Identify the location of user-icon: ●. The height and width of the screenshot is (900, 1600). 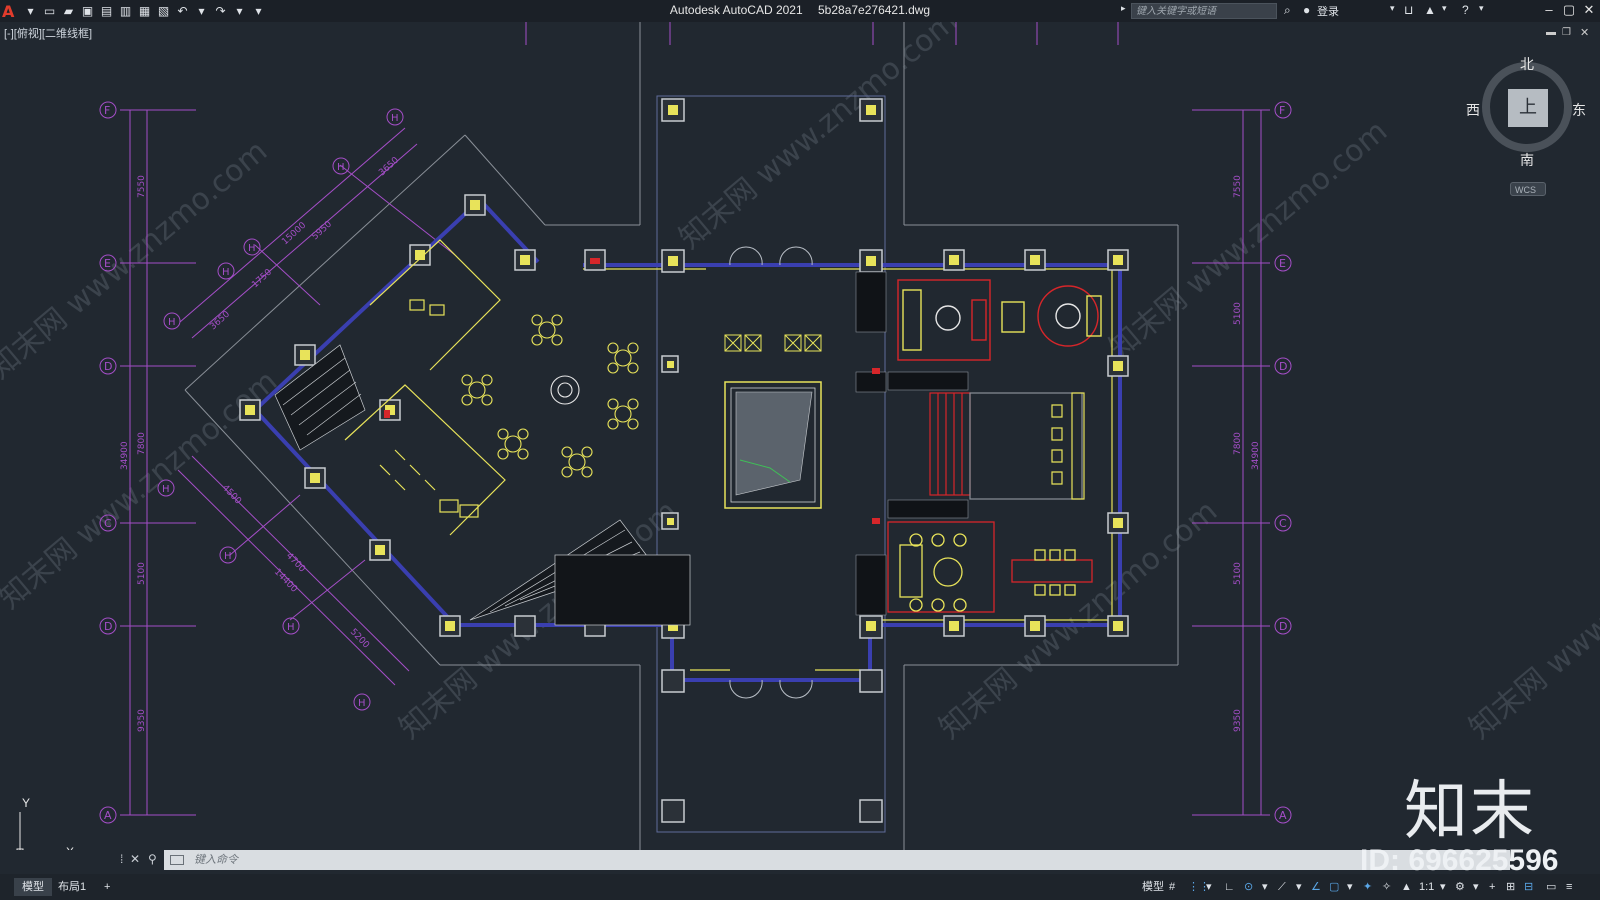
(1306, 10).